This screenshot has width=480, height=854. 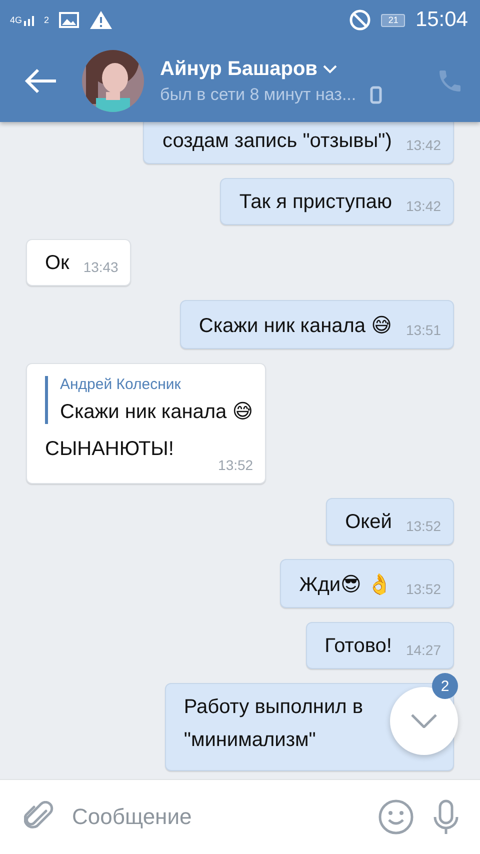 What do you see at coordinates (250, 740) in the screenshot?
I see `message-text: "минимализм"` at bounding box center [250, 740].